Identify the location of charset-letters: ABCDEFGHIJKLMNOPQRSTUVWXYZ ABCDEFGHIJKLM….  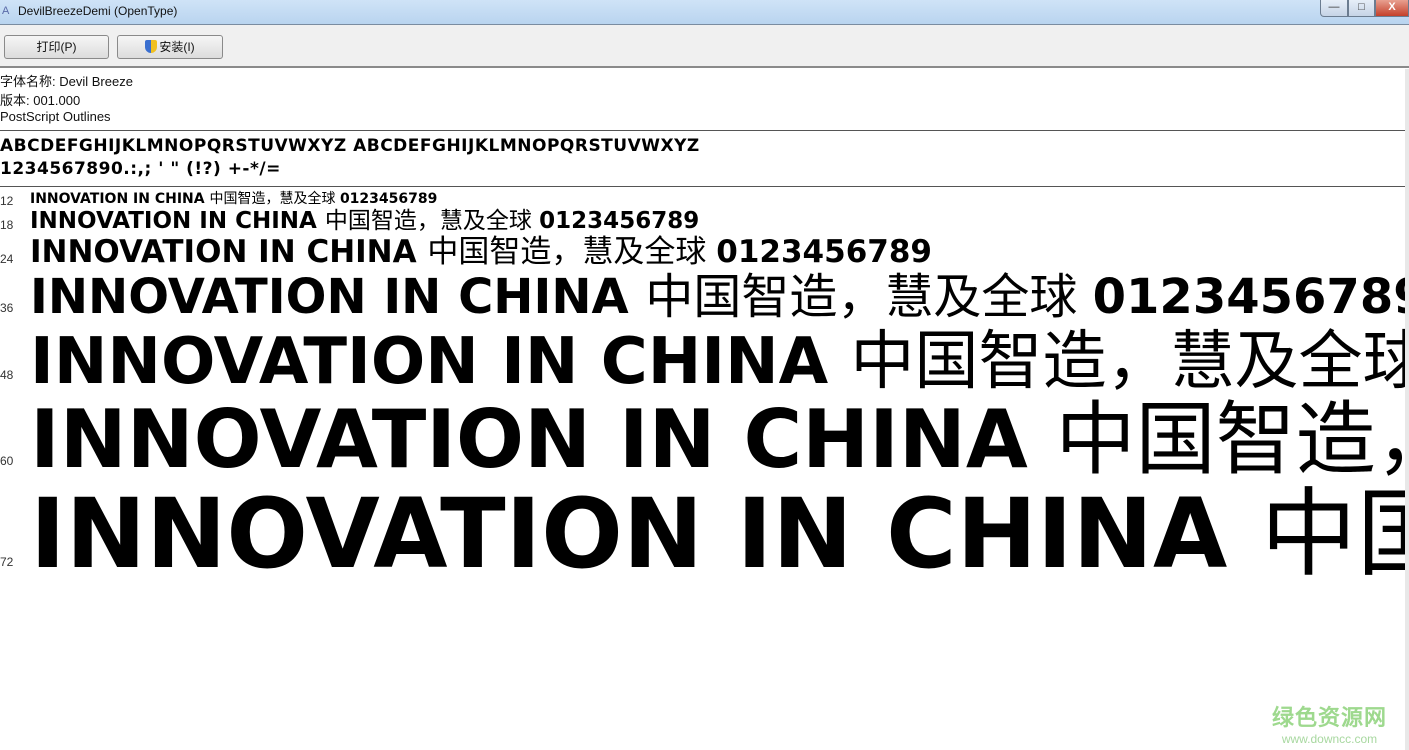
(350, 146).